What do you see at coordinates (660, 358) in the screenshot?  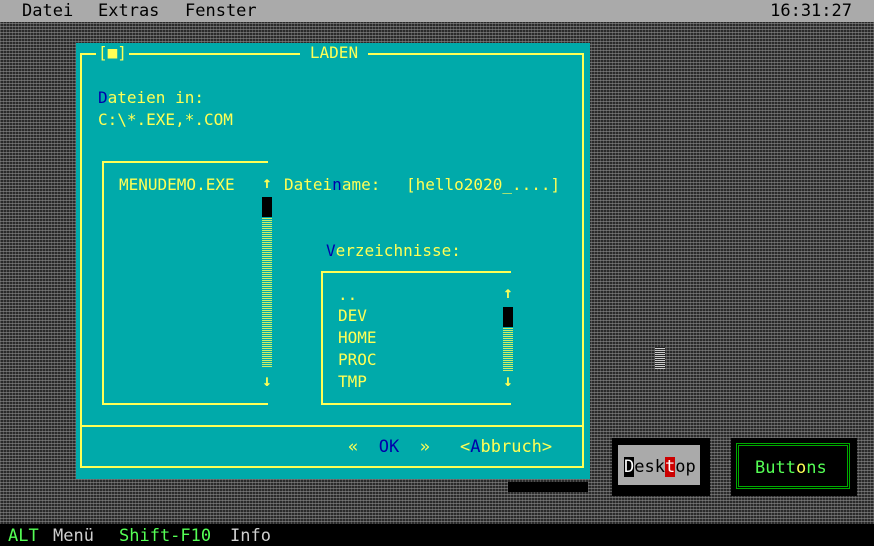 I see `desktop-pattern-glyph` at bounding box center [660, 358].